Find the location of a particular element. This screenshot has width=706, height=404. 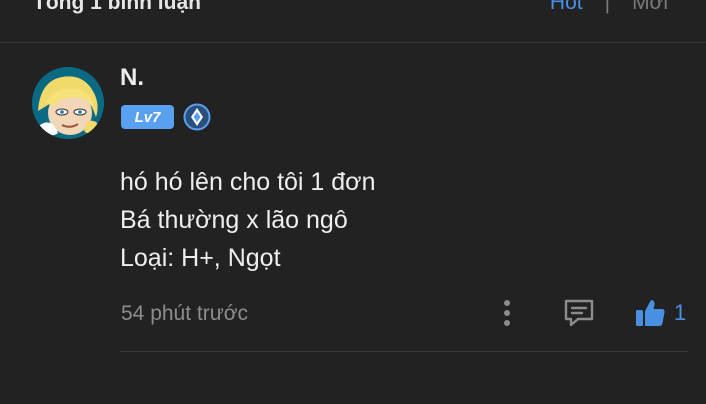

more-options-icon is located at coordinates (507, 313).